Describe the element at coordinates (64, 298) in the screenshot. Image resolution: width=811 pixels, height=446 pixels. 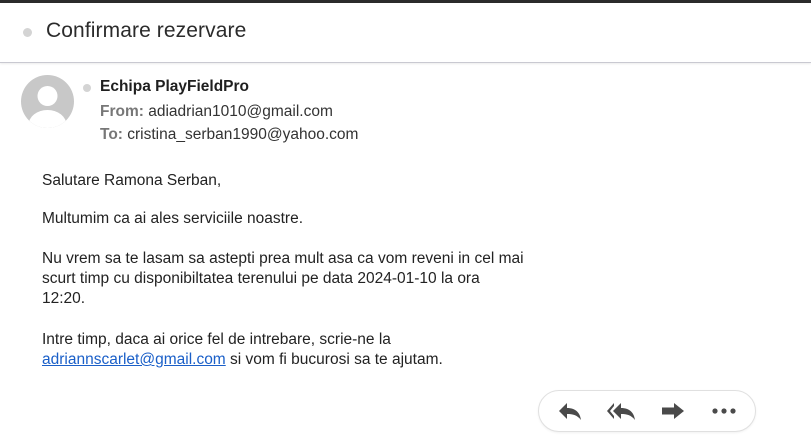
I see `wait-paragraph-line: 12:20.` at that location.